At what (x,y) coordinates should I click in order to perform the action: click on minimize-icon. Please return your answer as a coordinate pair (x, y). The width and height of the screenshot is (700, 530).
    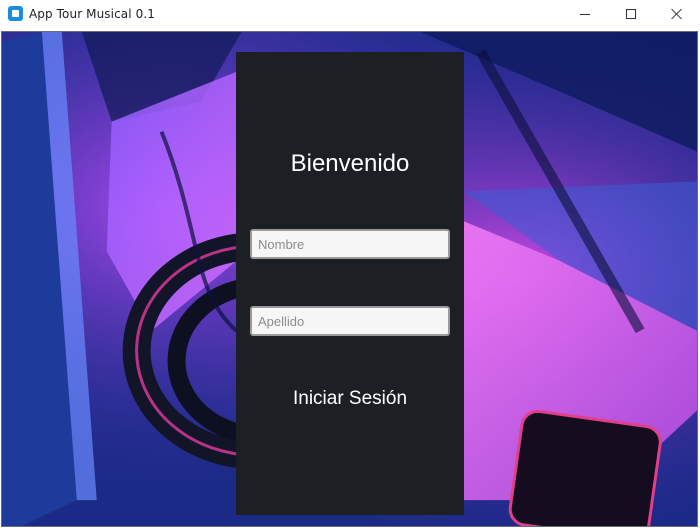
    Looking at the image, I should click on (585, 14).